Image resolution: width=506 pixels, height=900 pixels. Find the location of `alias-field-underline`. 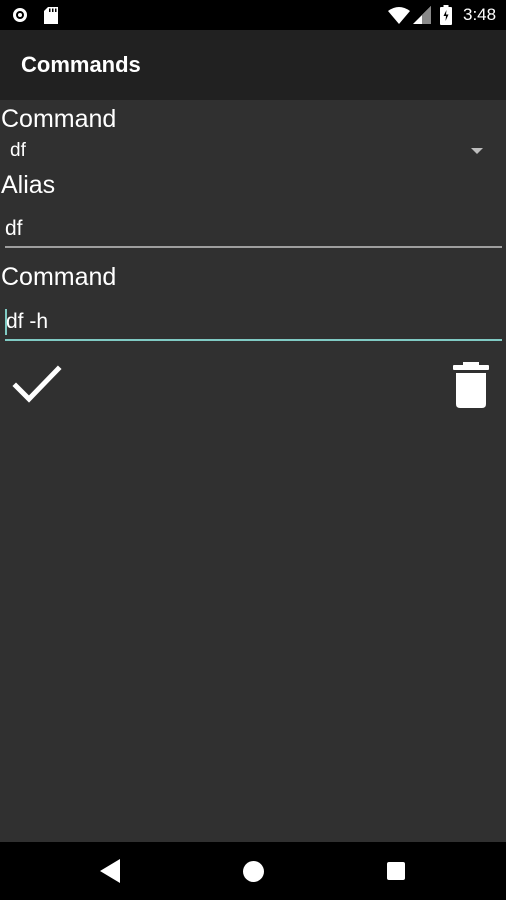

alias-field-underline is located at coordinates (253, 247).